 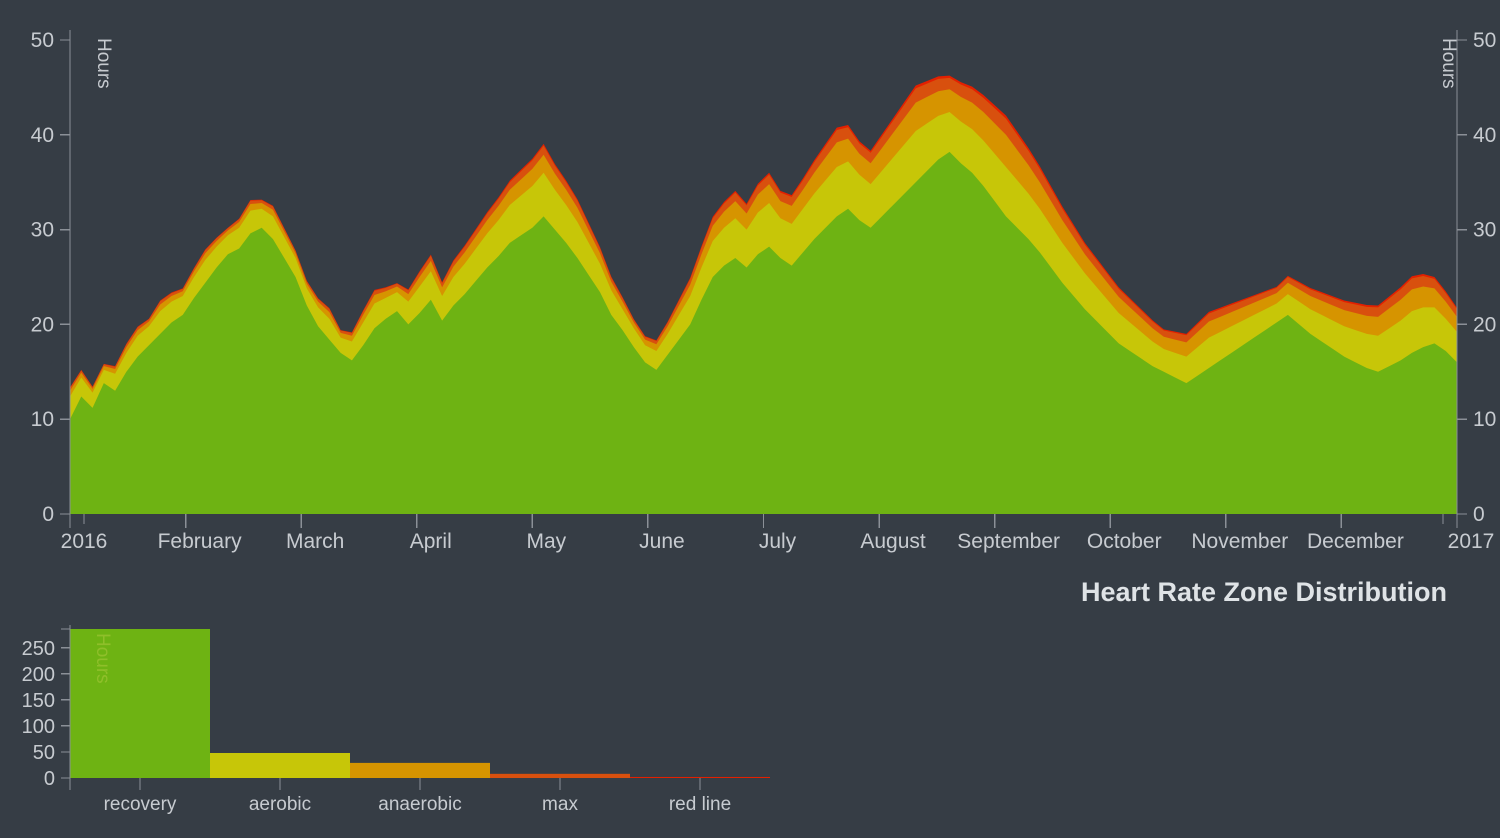 I want to click on bar-recovery, so click(x=140, y=703).